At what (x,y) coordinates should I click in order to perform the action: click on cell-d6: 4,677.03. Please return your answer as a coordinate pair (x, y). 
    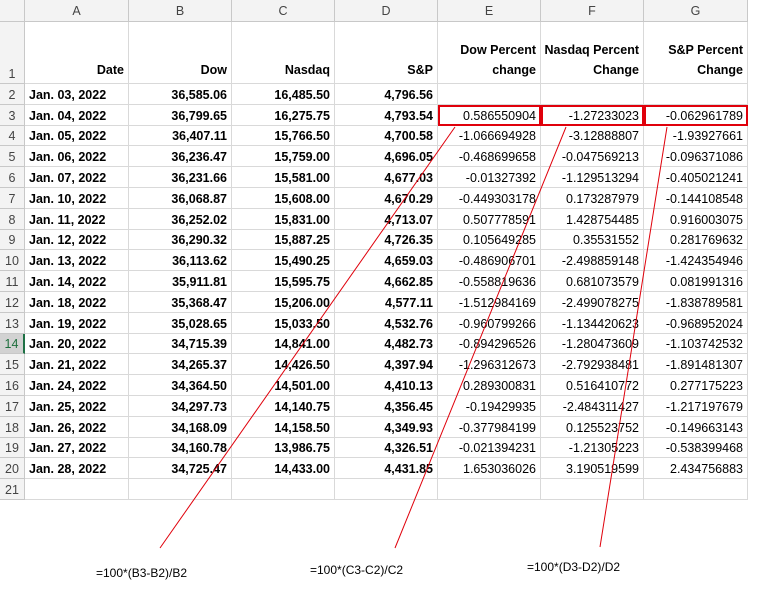
    Looking at the image, I should click on (386, 177).